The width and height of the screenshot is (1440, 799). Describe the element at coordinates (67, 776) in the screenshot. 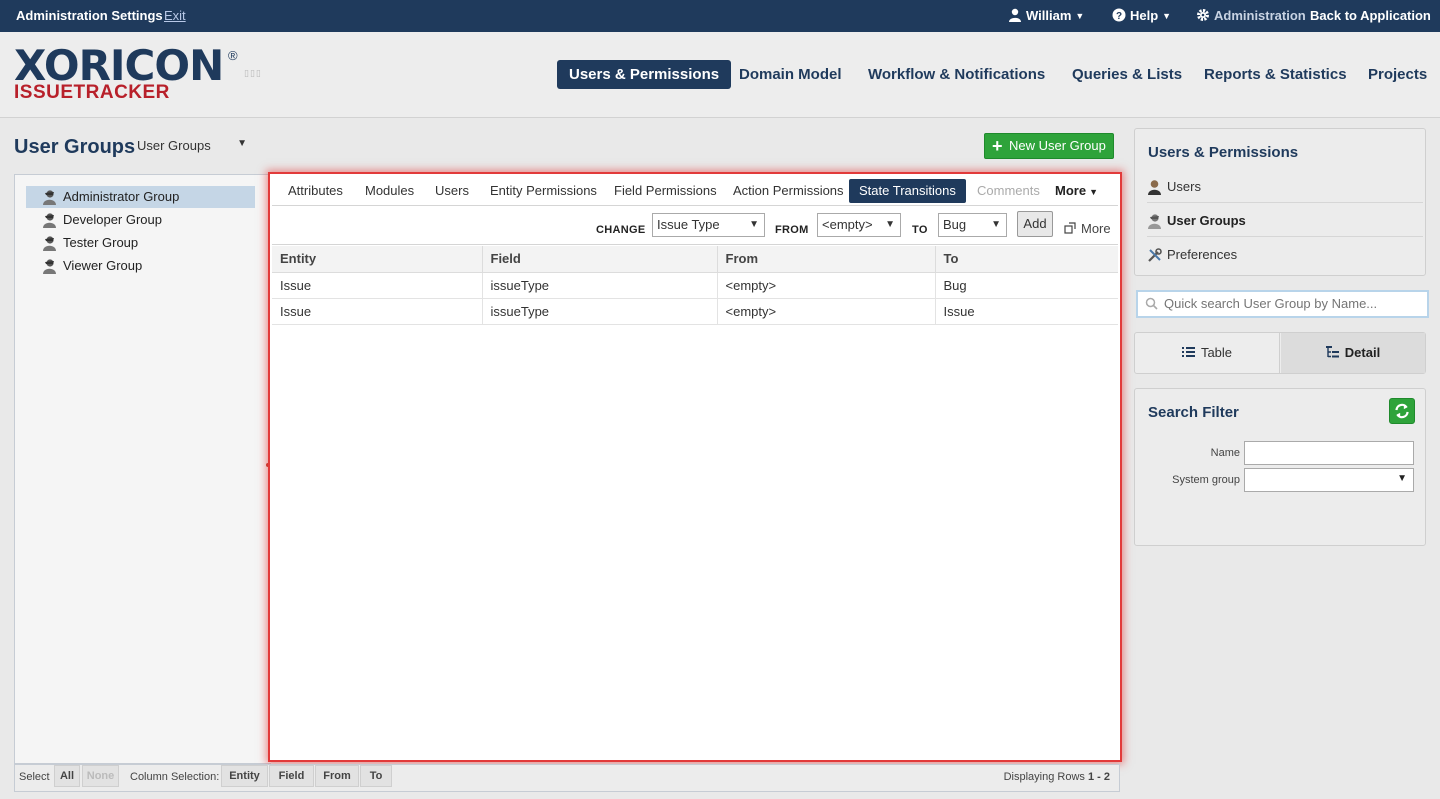

I see `select-all-button: All` at that location.